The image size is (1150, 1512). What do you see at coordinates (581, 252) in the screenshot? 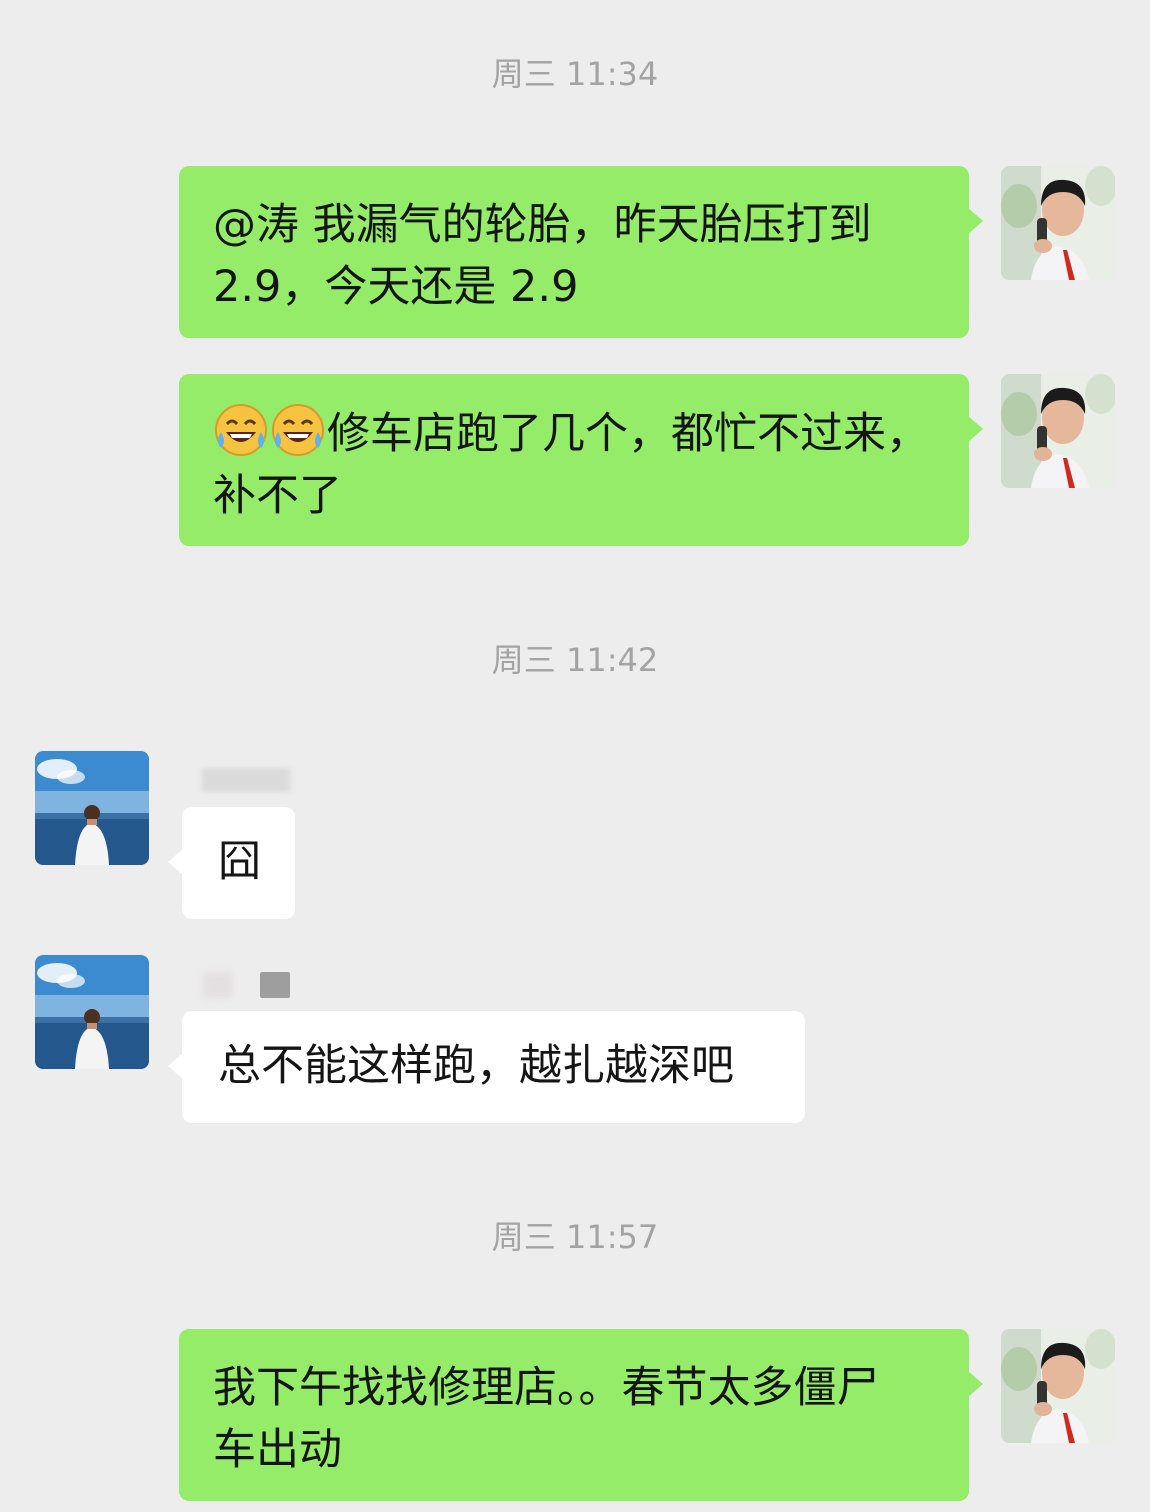
I see `message-bubble-outgoing: @涛 我漏气的轮胎，昨天胎压打到 2.9，今天还是 2.9` at bounding box center [581, 252].